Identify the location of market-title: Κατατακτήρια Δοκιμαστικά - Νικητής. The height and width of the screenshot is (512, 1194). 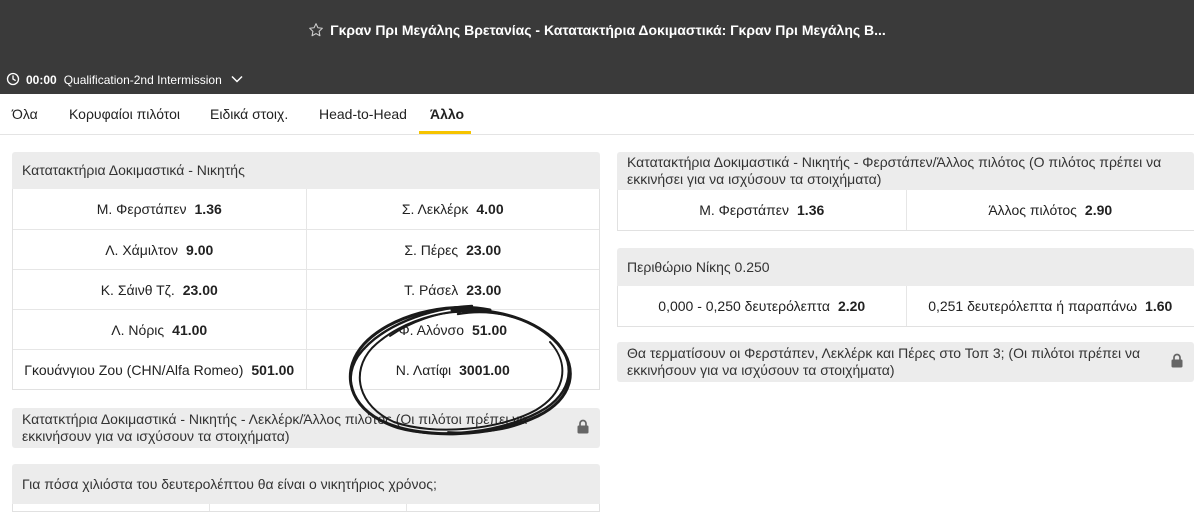
(306, 170).